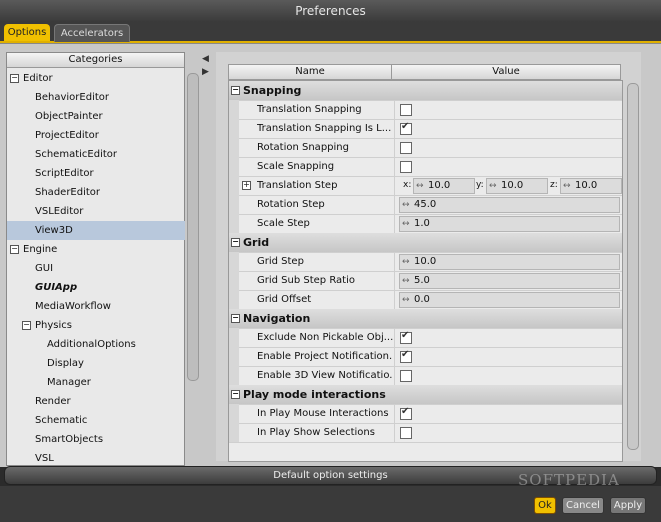 This screenshot has width=661, height=522. I want to click on category-additionaloptions: AdditionalOptions, so click(96, 344).